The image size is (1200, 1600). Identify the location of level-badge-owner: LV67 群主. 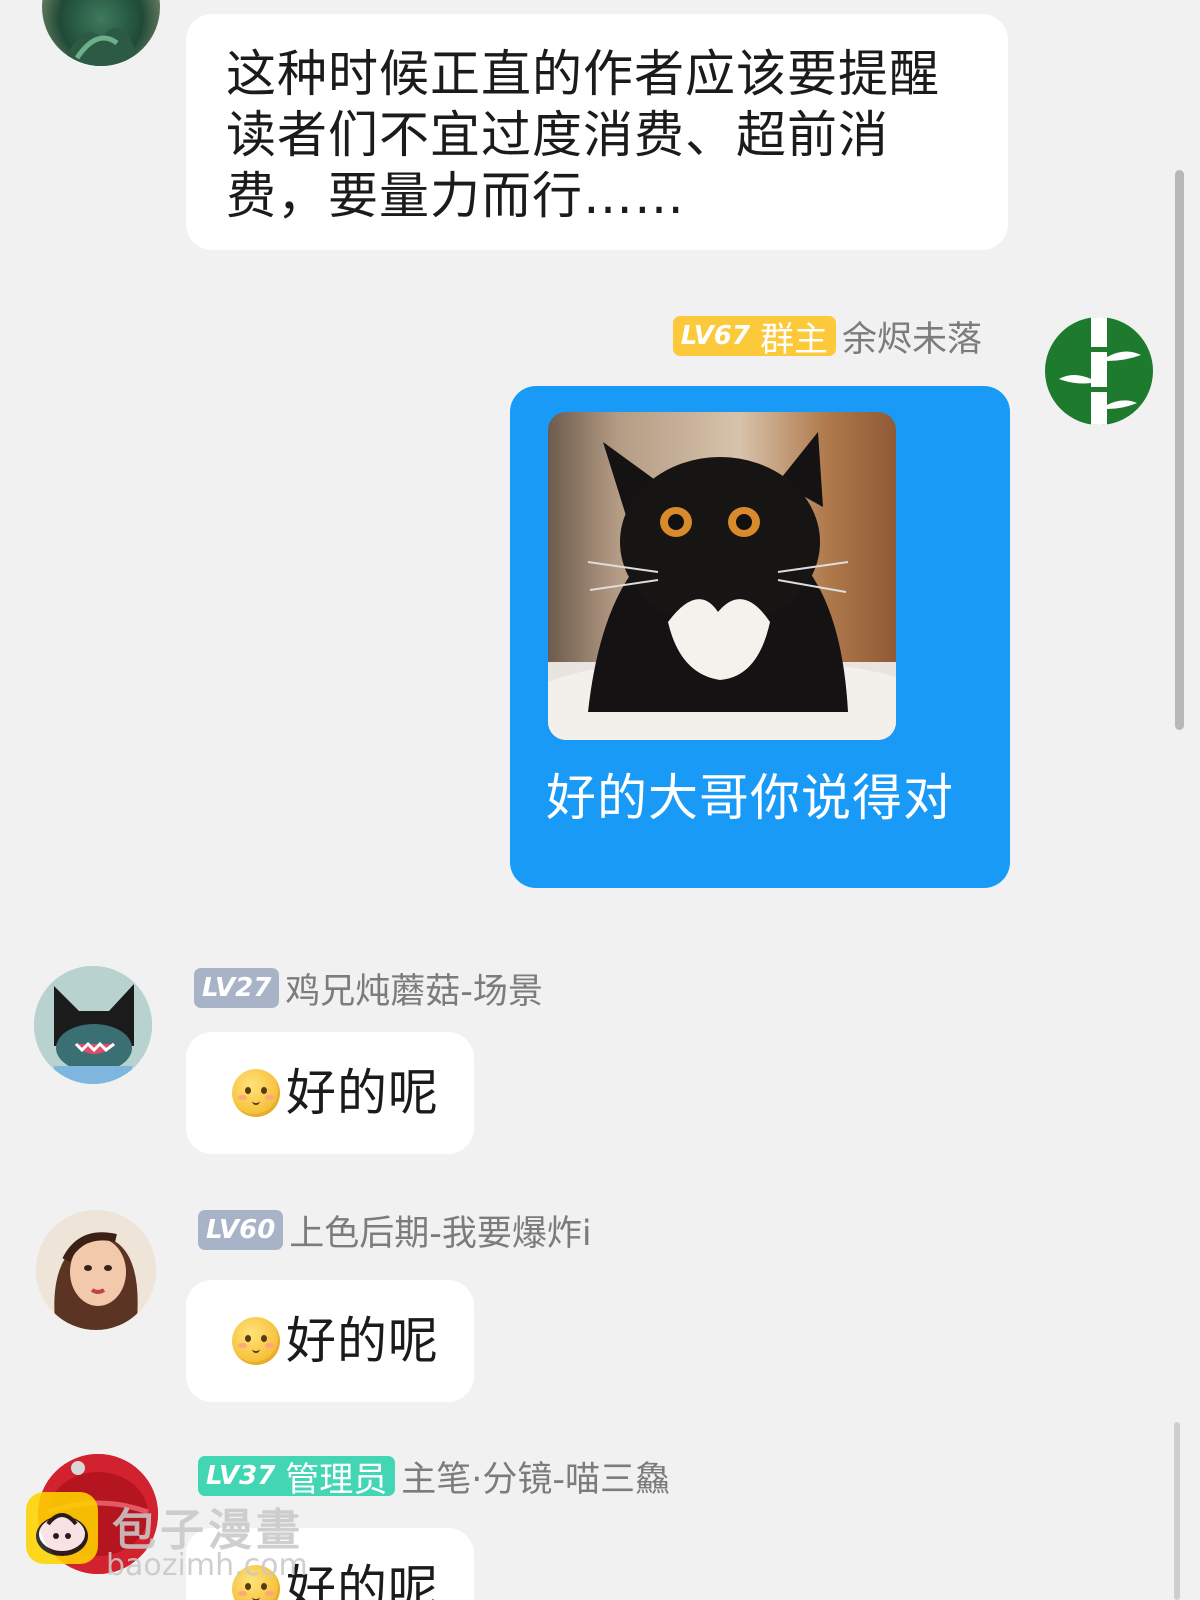
(754, 338).